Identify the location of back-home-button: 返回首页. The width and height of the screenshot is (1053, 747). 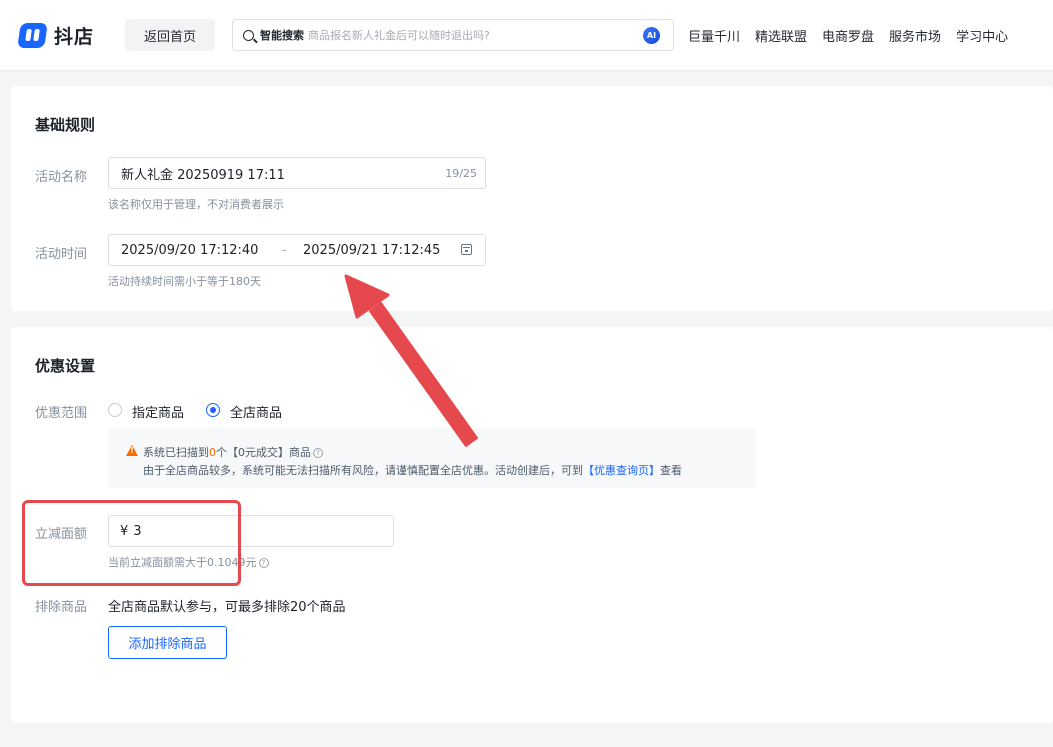
(170, 35).